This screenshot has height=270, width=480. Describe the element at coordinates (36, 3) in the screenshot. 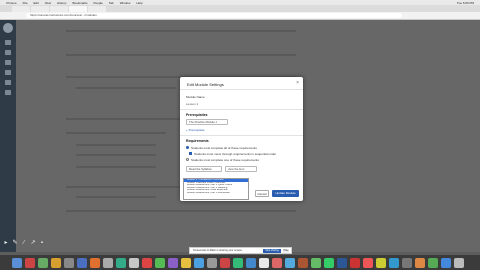

I see `menu-edit: Edit` at that location.